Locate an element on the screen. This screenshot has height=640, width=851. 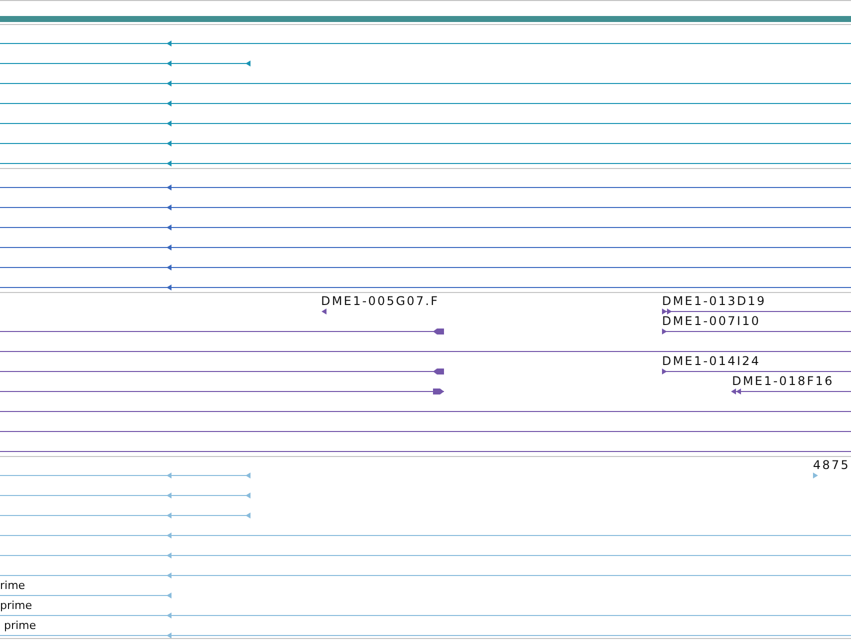
feature-label: DME1-014I24 is located at coordinates (711, 361).